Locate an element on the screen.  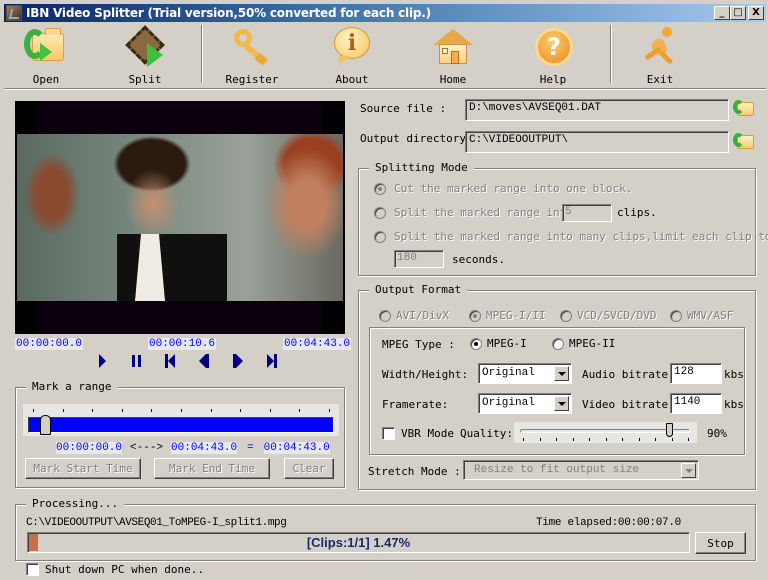
format-vcd-svcd-dvd: VCD/SVCD/DVD is located at coordinates (608, 315).